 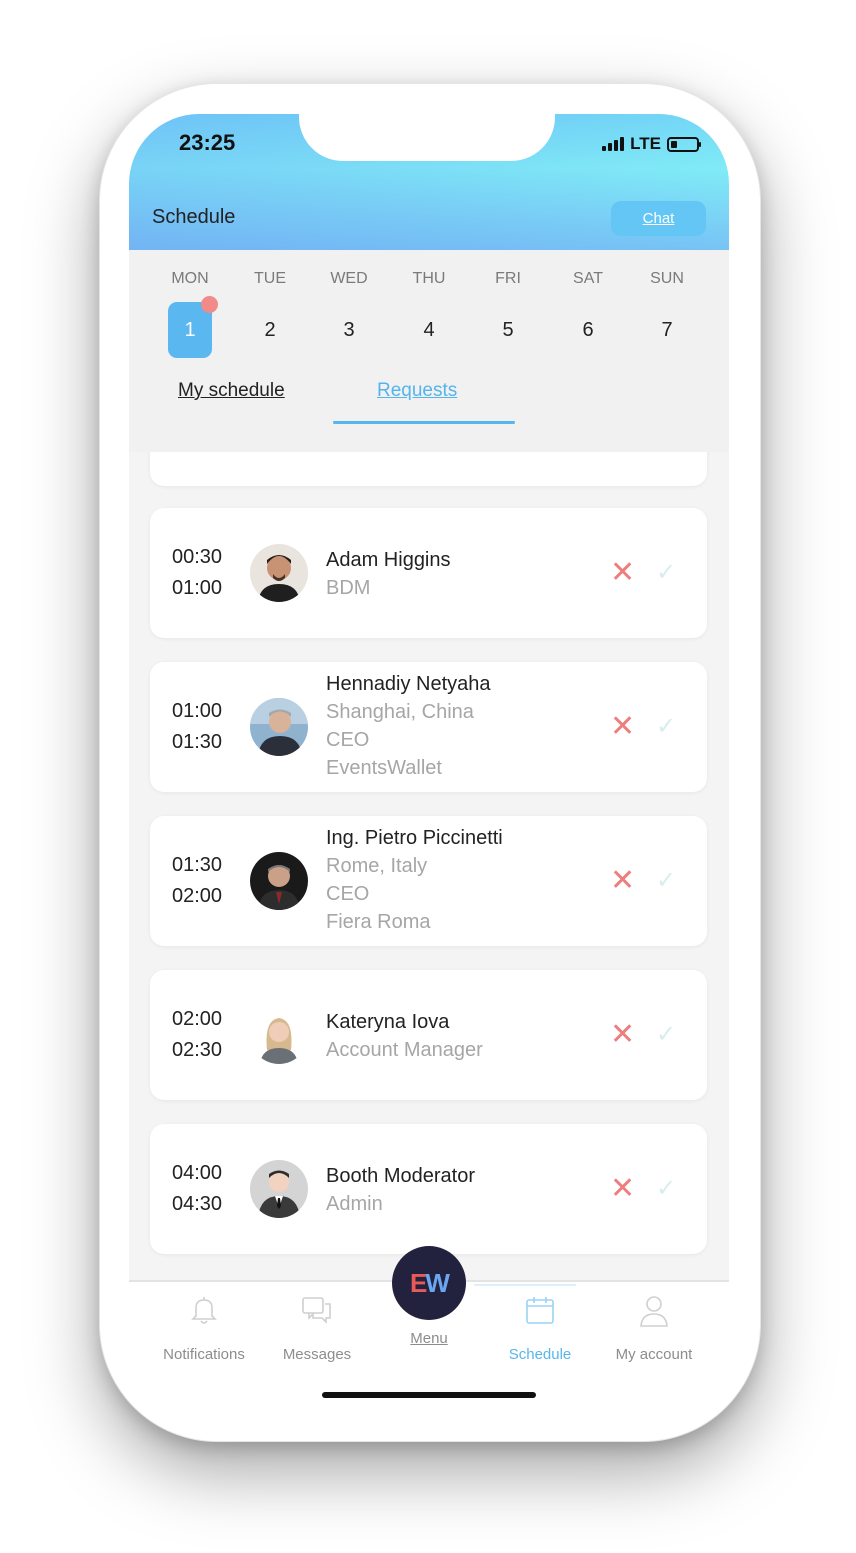 I want to click on page-title: Schedule, so click(x=194, y=217).